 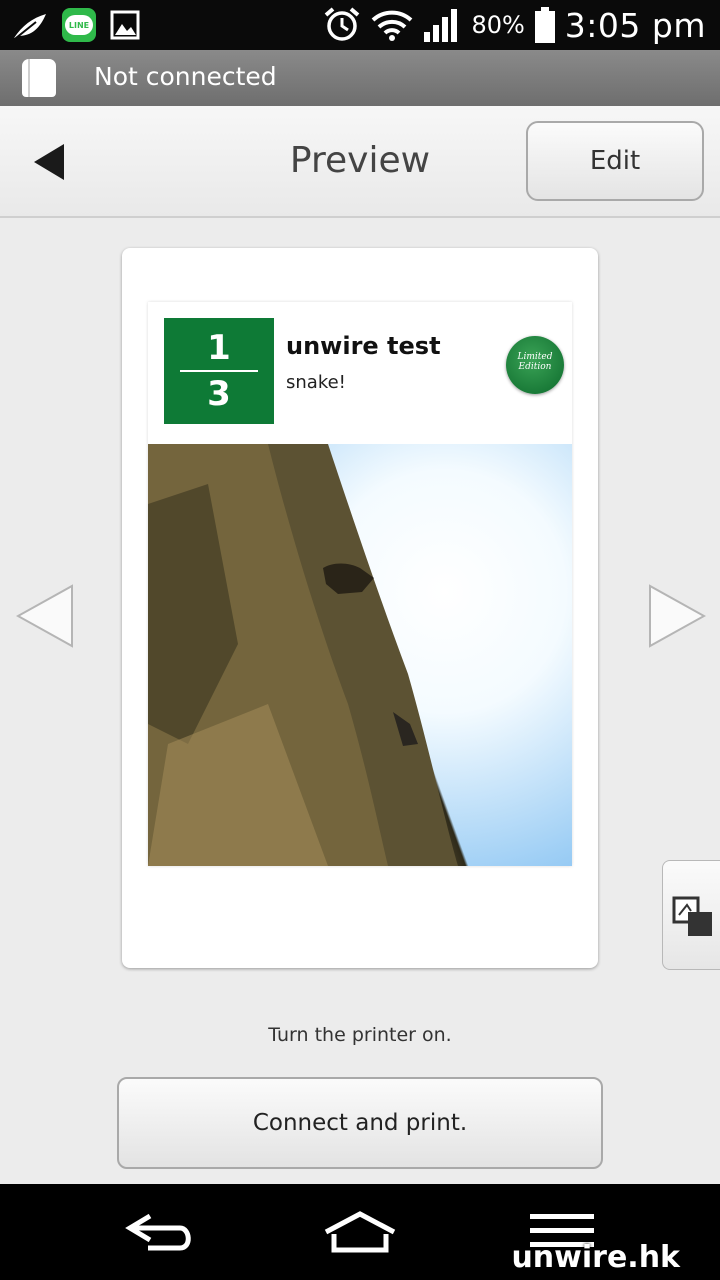 I want to click on page-counter-badge: 1 3, so click(x=219, y=371).